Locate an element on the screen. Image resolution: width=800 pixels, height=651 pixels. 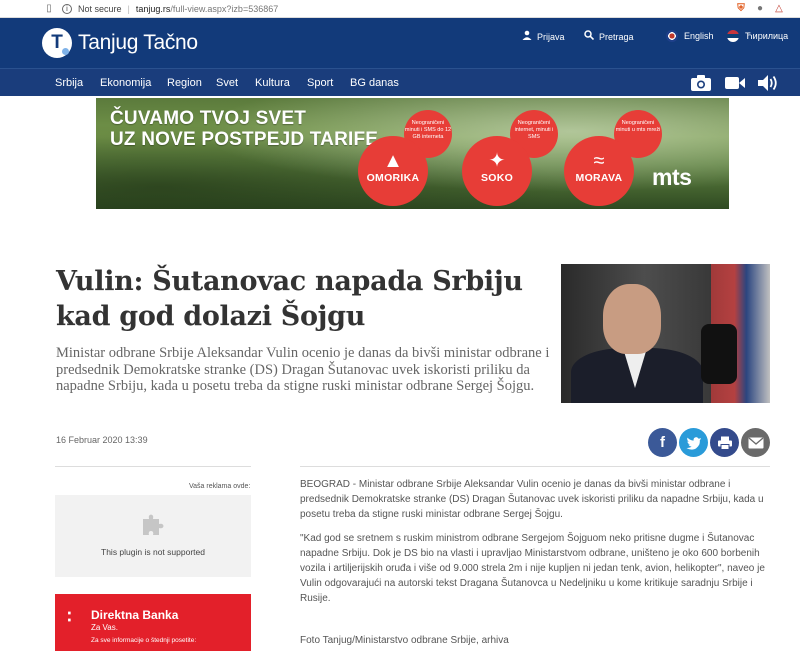
english-language-link: English is located at coordinates (690, 36).